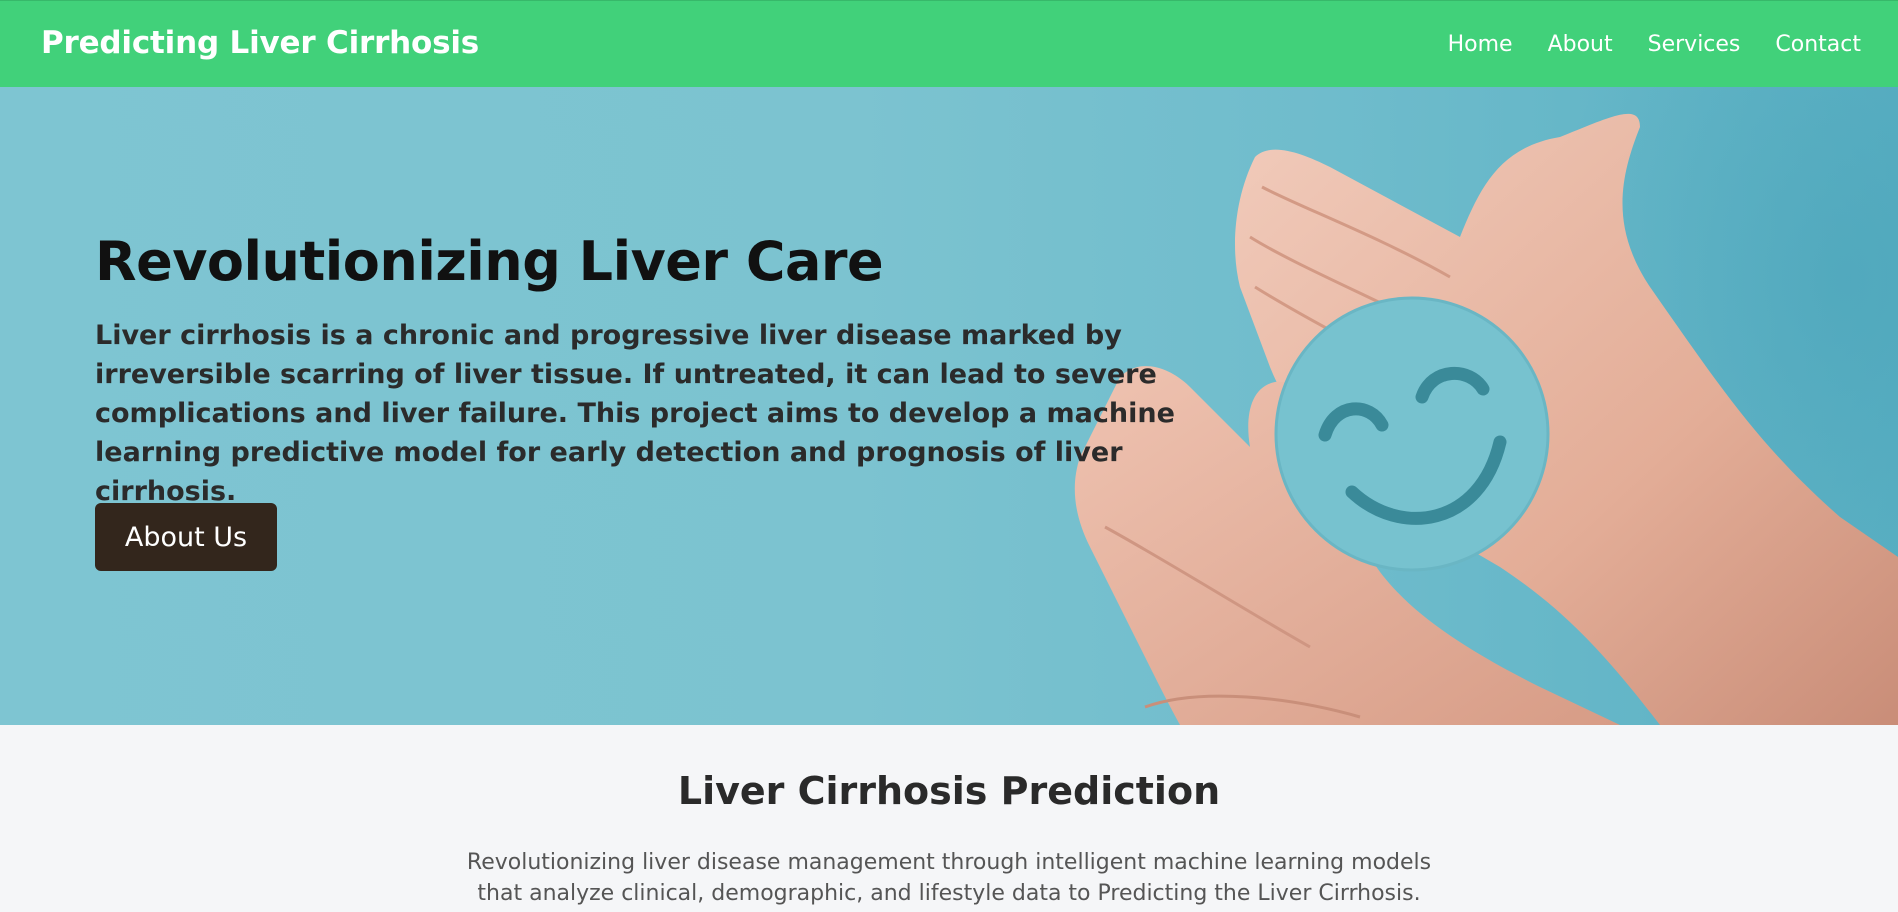 The image size is (1898, 912). What do you see at coordinates (489, 261) in the screenshot?
I see `hero-title: Revolutionizing Liver Care` at bounding box center [489, 261].